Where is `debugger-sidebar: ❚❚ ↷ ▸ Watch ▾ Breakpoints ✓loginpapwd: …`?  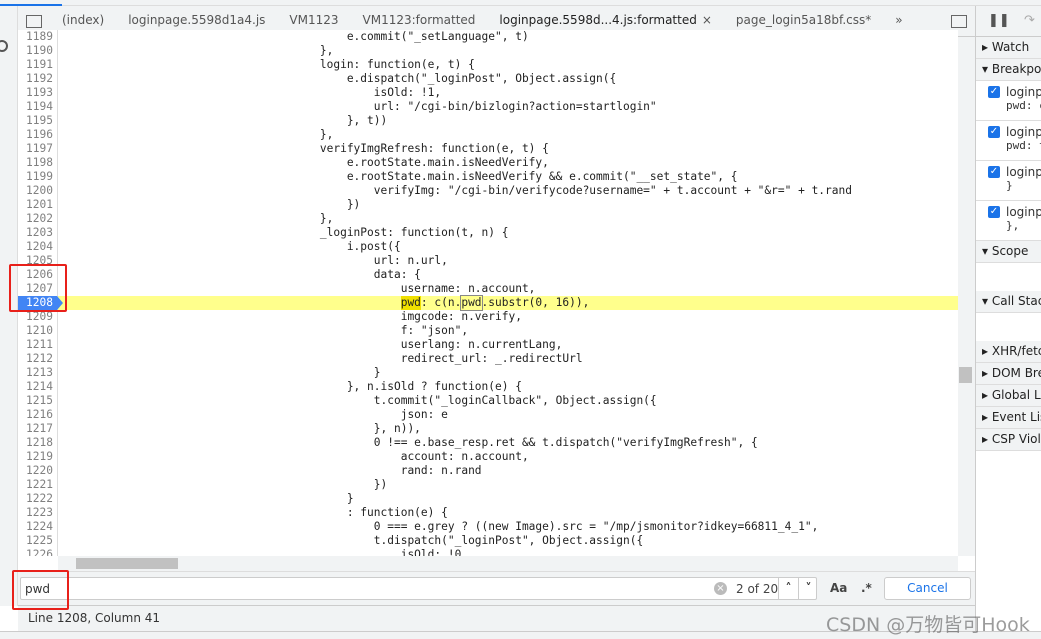
debugger-sidebar: ❚❚ ↷ ▸ Watch ▾ Breakpoints ✓loginpapwd: … is located at coordinates (1008, 318).